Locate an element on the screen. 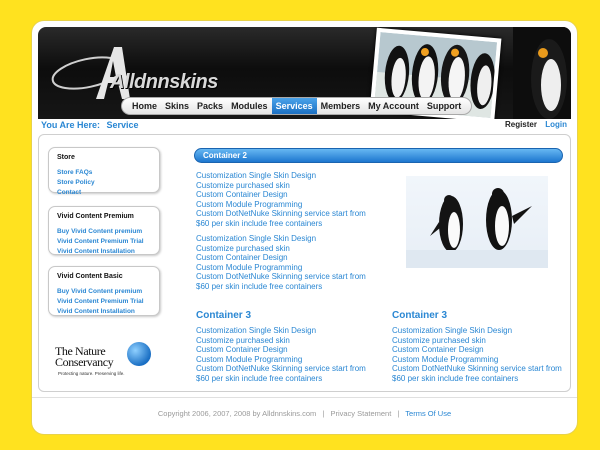  sidebar-store-box: Store Store FAQs Store Policy Contact is located at coordinates (104, 171).